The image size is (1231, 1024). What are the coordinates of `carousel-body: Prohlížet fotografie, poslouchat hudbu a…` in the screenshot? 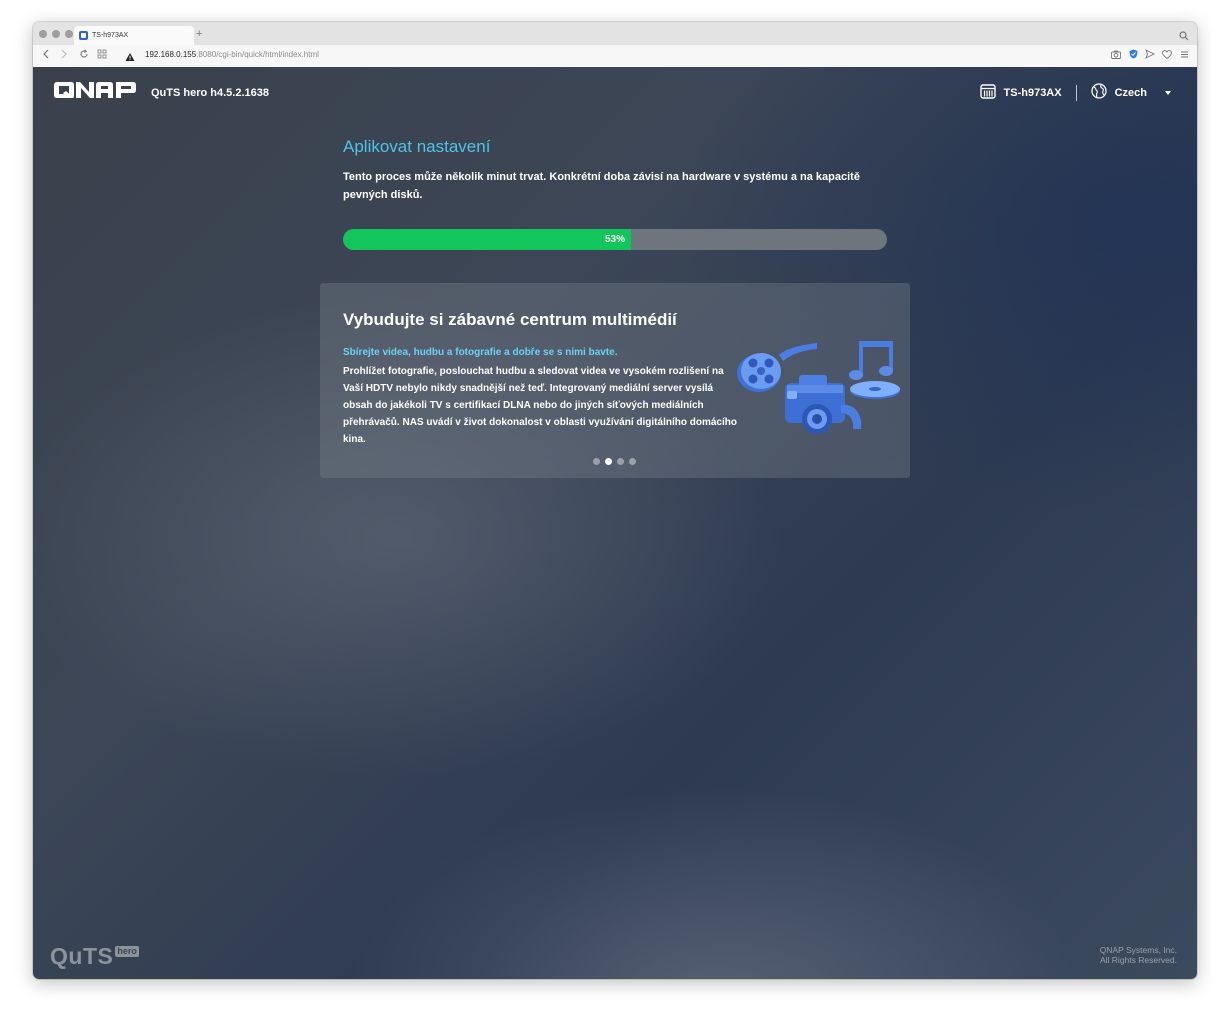 It's located at (540, 405).